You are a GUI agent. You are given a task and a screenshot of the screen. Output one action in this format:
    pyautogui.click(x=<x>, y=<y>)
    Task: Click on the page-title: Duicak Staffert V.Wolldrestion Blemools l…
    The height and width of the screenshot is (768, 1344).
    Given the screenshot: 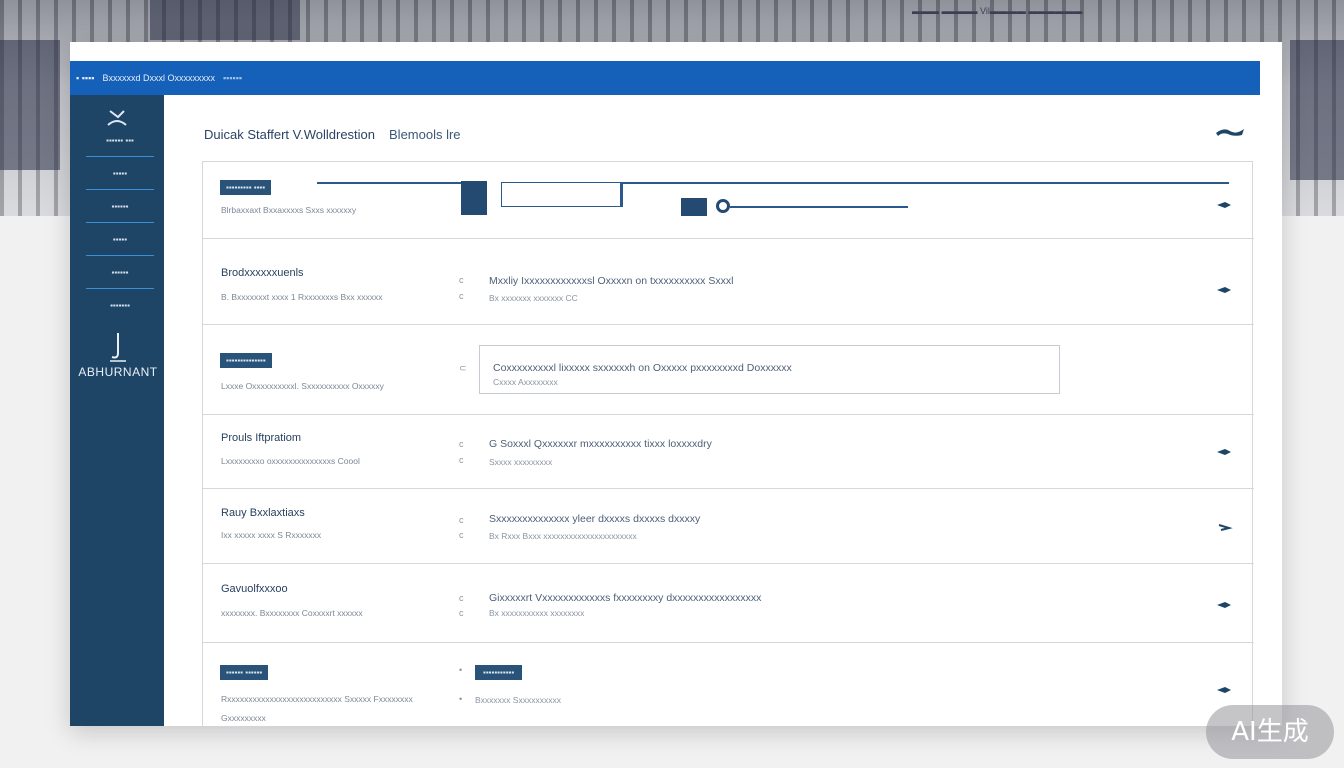 What is the action you would take?
    pyautogui.click(x=332, y=134)
    